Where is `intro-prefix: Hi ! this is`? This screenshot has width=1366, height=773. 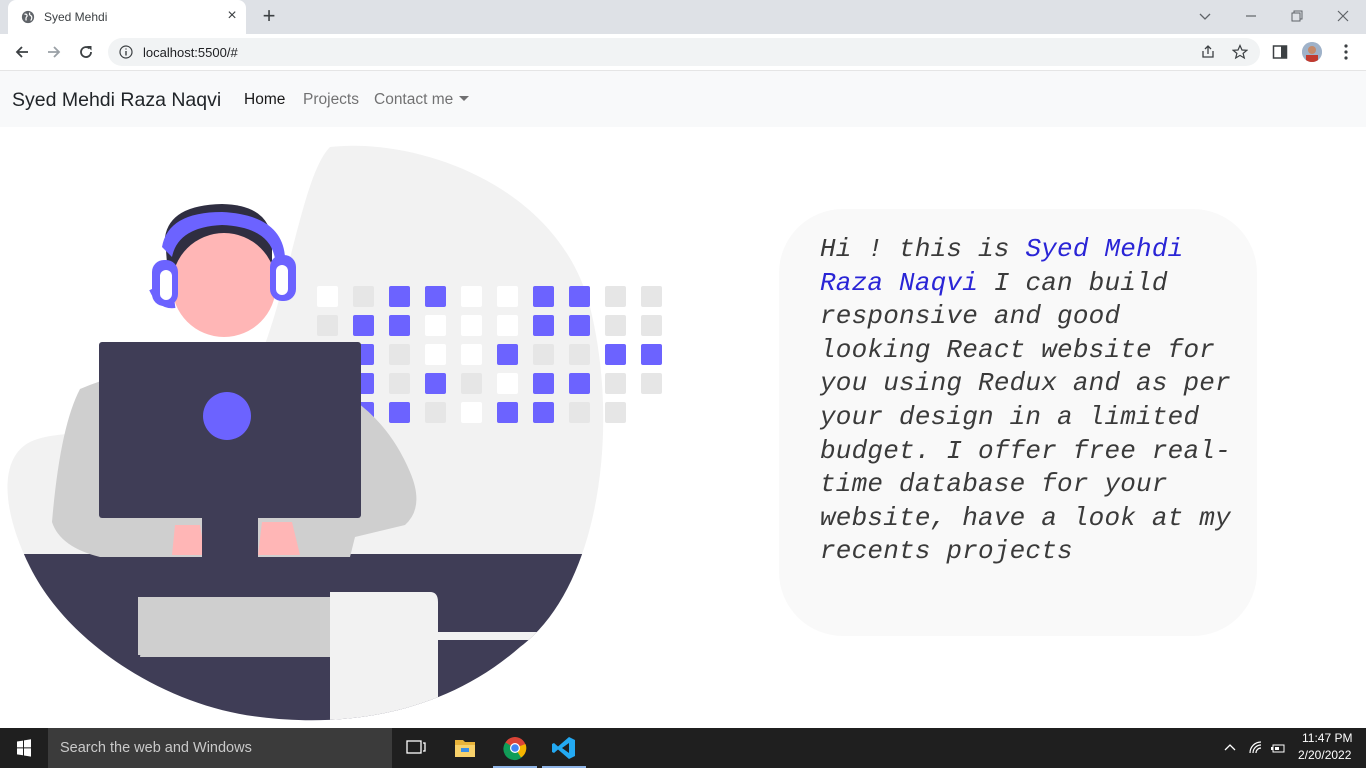 intro-prefix: Hi ! this is is located at coordinates (923, 249).